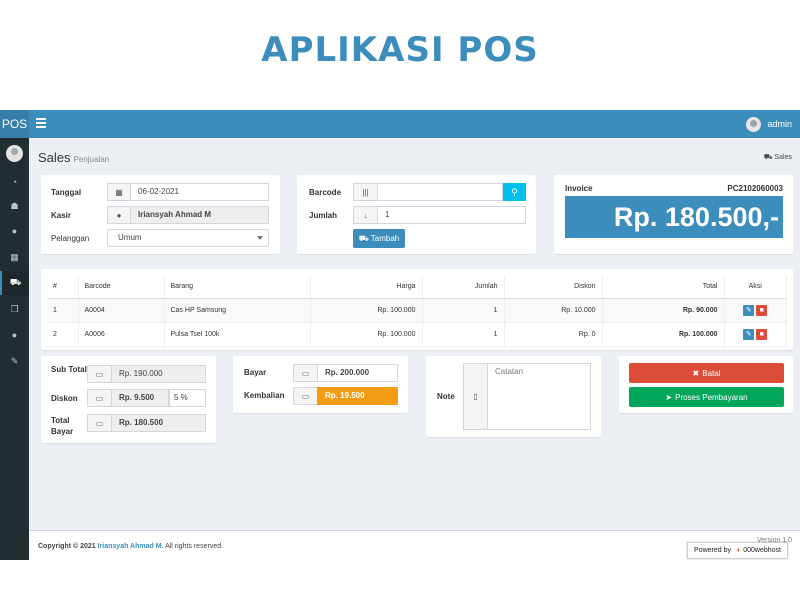 Image resolution: width=800 pixels, height=600 pixels. I want to click on sort-numeric-icon: ↓, so click(365, 215).